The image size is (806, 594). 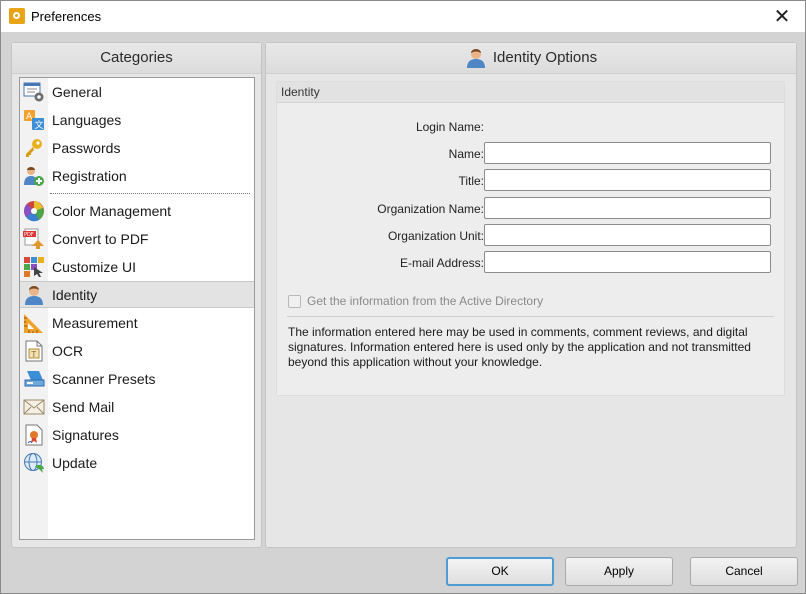 I want to click on close-button: ✕, so click(x=782, y=16).